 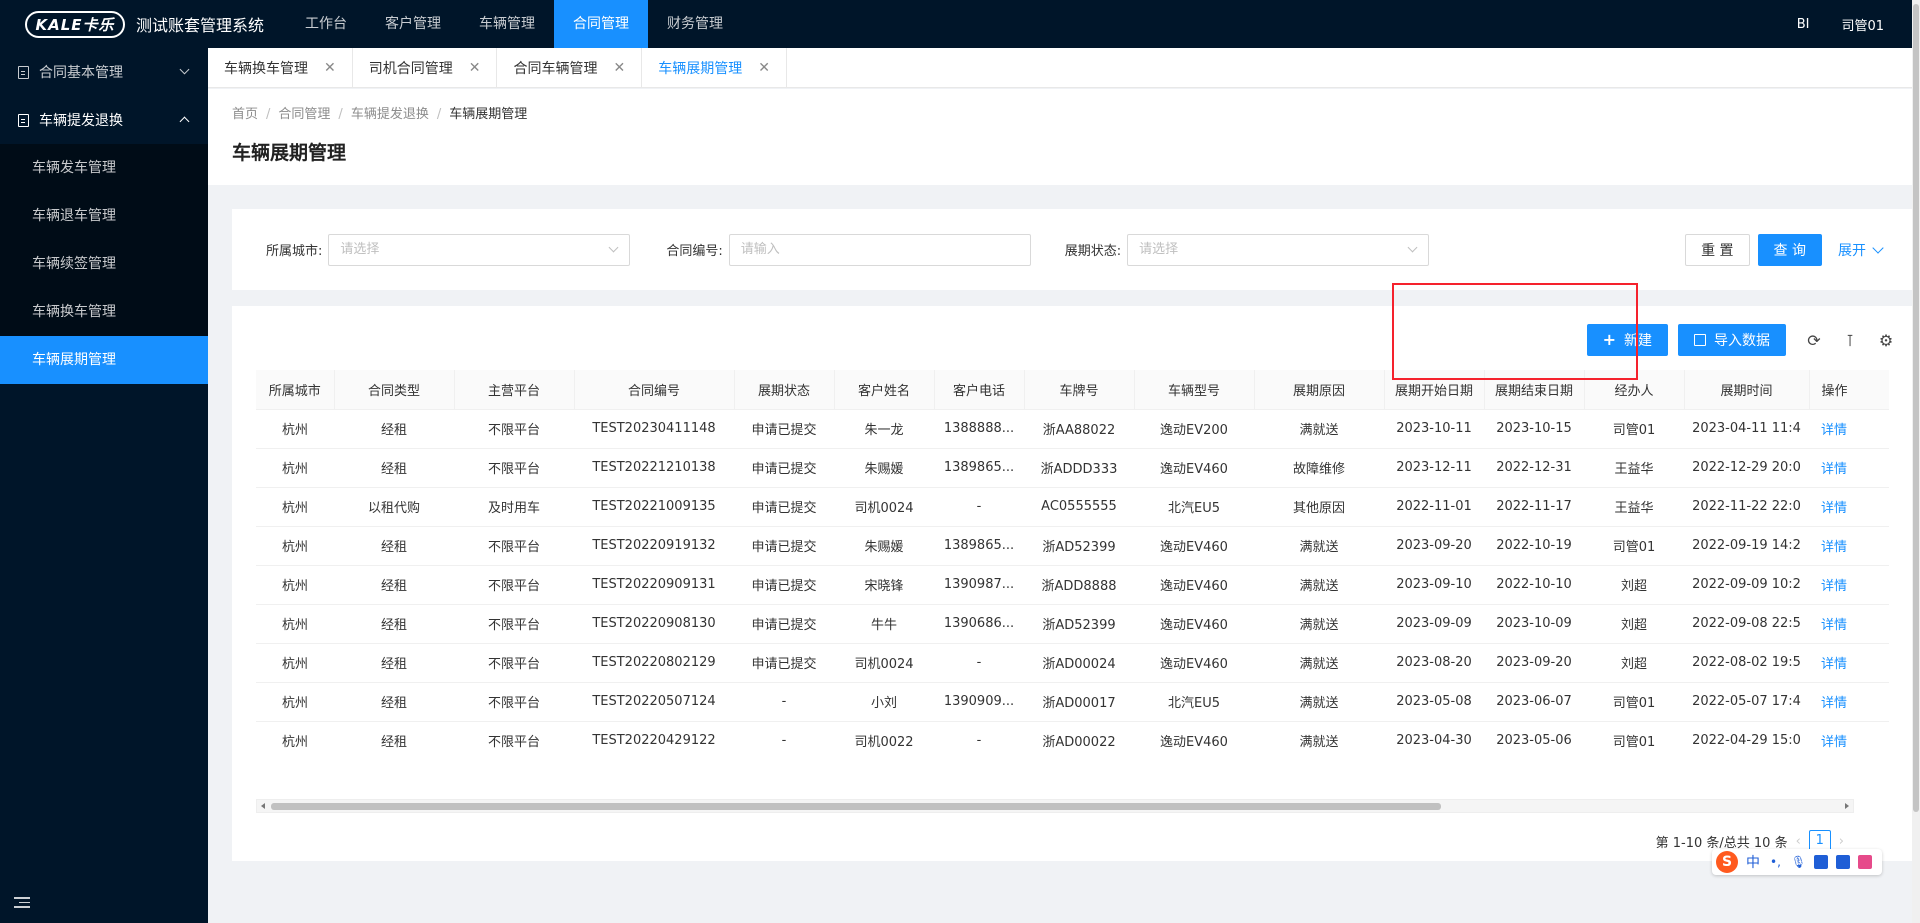 I want to click on sidebar-item-dispatch: 车辆发车管理, so click(x=104, y=168).